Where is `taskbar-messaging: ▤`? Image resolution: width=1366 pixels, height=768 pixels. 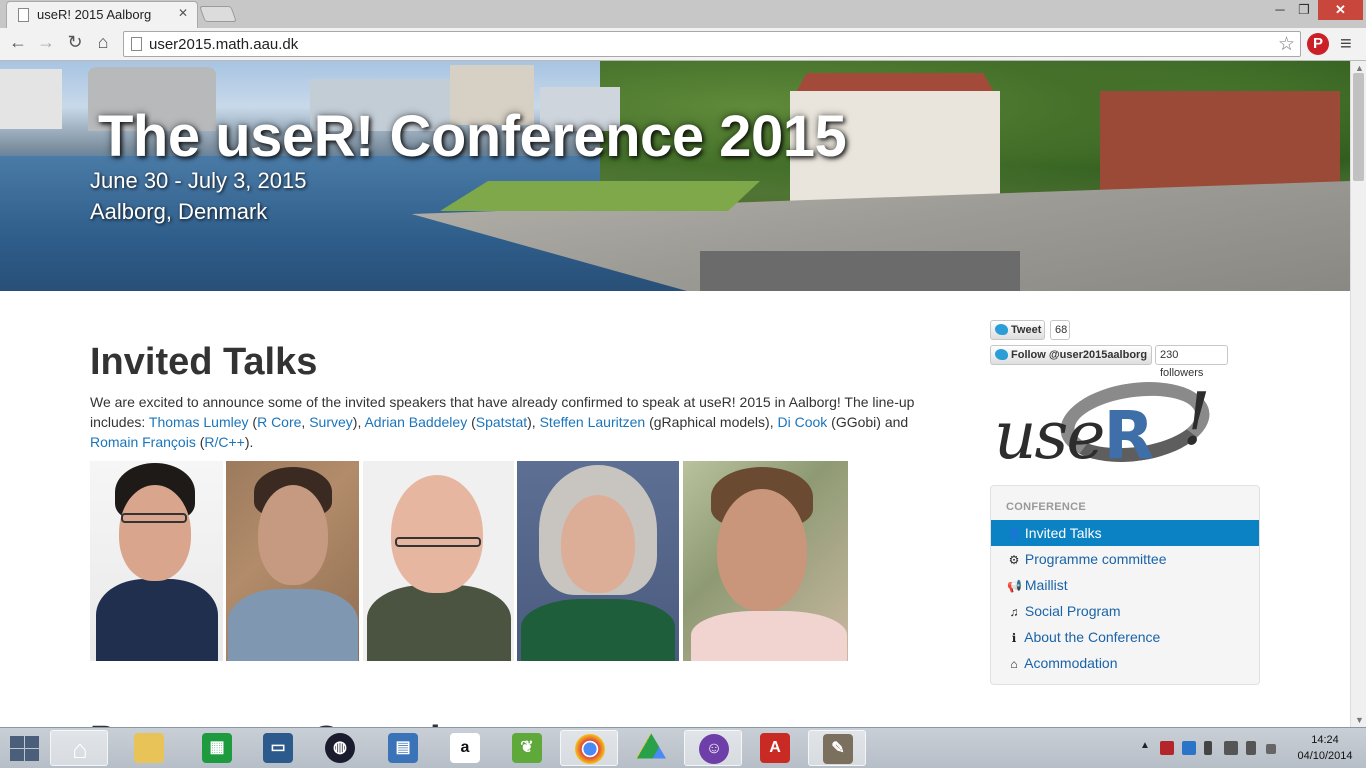 taskbar-messaging: ▤ is located at coordinates (403, 748).